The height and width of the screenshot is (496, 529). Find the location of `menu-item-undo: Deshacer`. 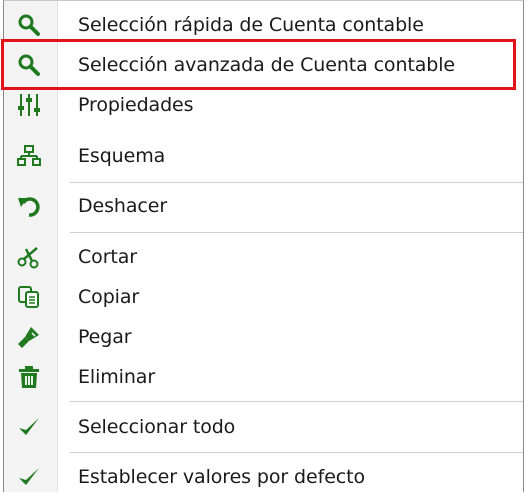

menu-item-undo: Deshacer is located at coordinates (263, 206).